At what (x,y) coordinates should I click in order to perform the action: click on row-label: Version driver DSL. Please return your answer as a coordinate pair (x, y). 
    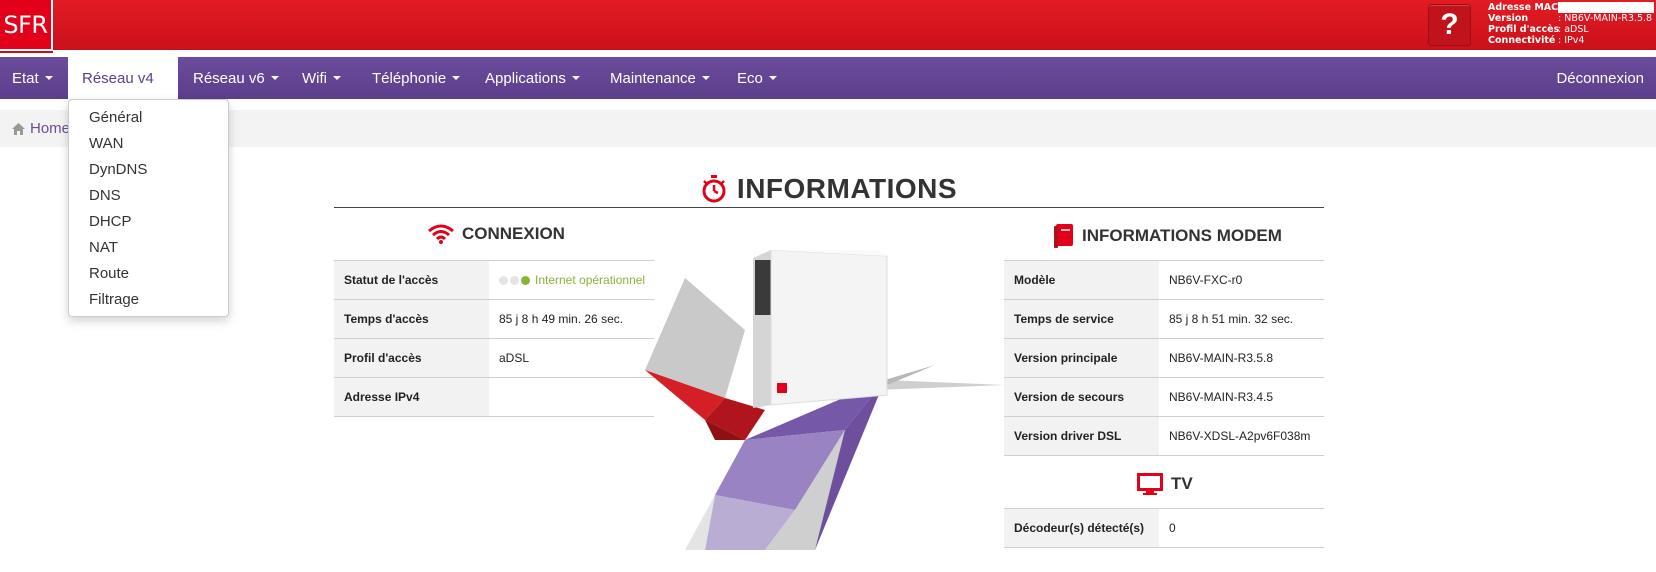
    Looking at the image, I should click on (1081, 436).